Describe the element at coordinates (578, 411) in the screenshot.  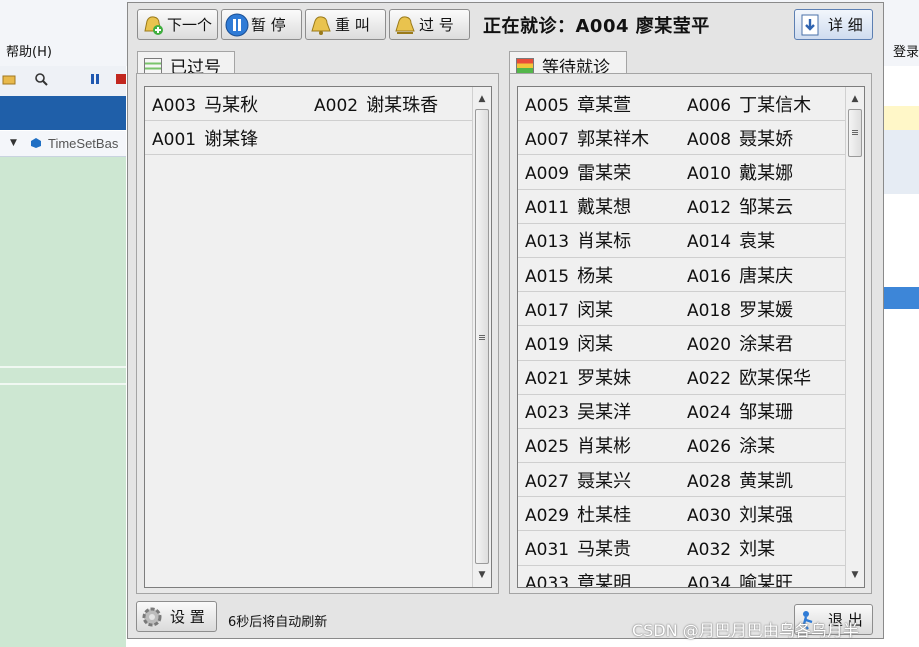
I see `patient-entry: A023 吴某洋` at that location.